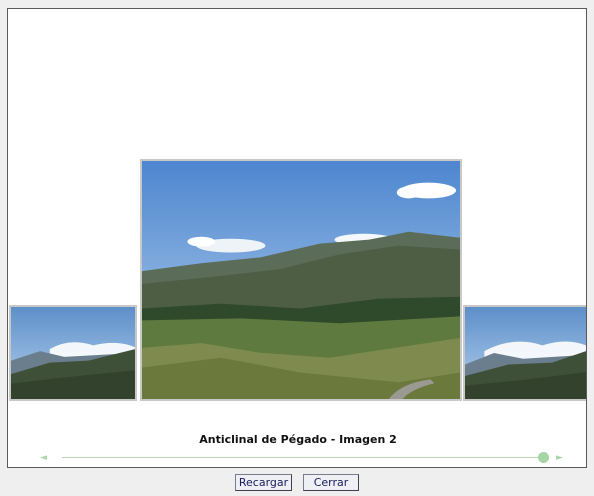 The width and height of the screenshot is (594, 496). Describe the element at coordinates (331, 482) in the screenshot. I see `close-button: Cerrar` at that location.